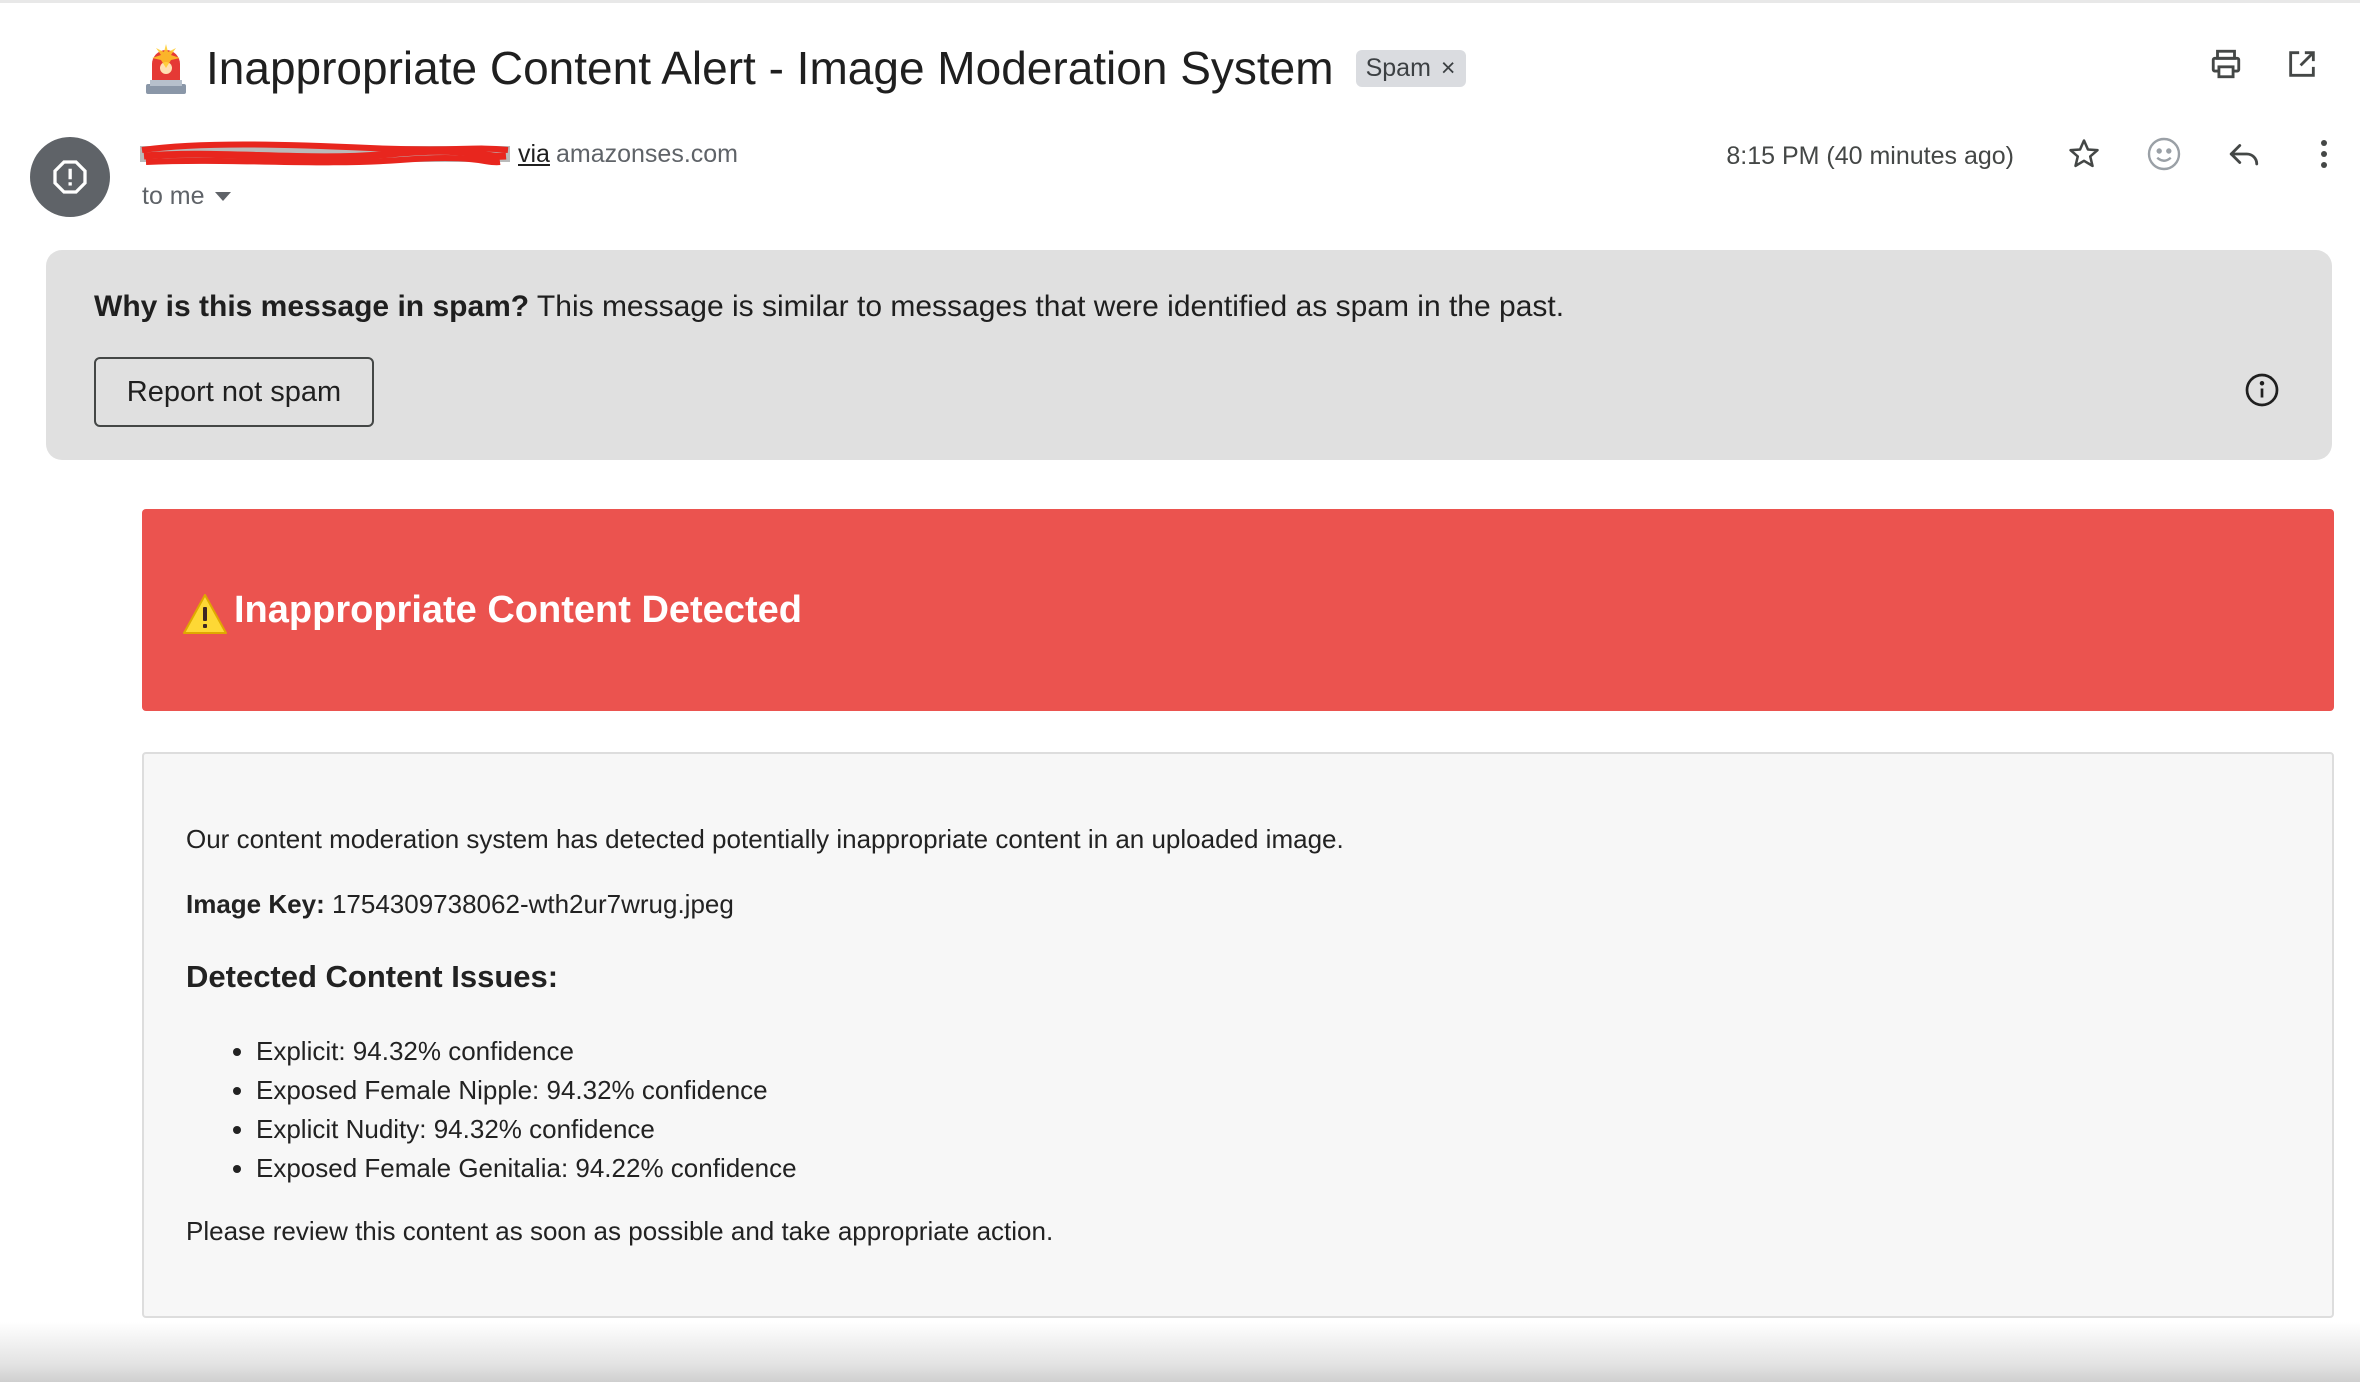 The height and width of the screenshot is (1382, 2360). I want to click on star-icon, so click(2084, 154).